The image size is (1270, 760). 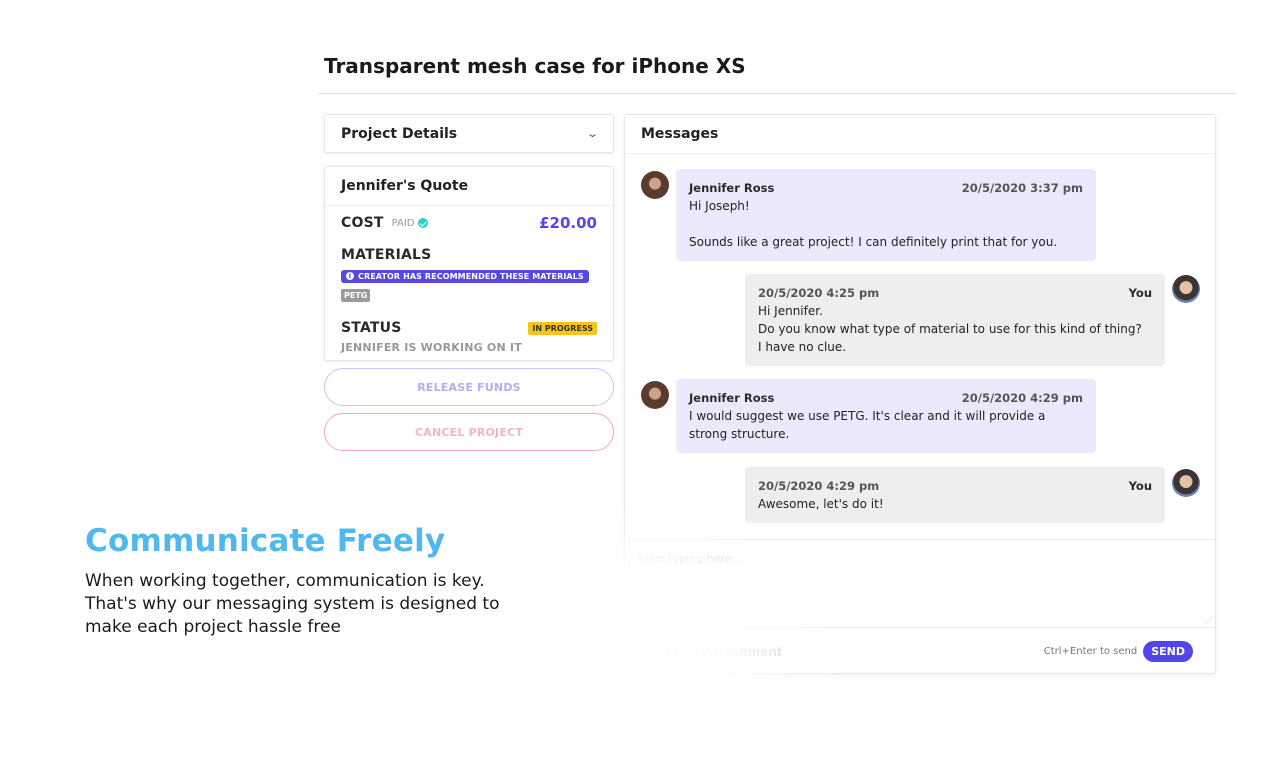 What do you see at coordinates (469, 328) in the screenshot?
I see `status-row: STATUS IN PROGRESS` at bounding box center [469, 328].